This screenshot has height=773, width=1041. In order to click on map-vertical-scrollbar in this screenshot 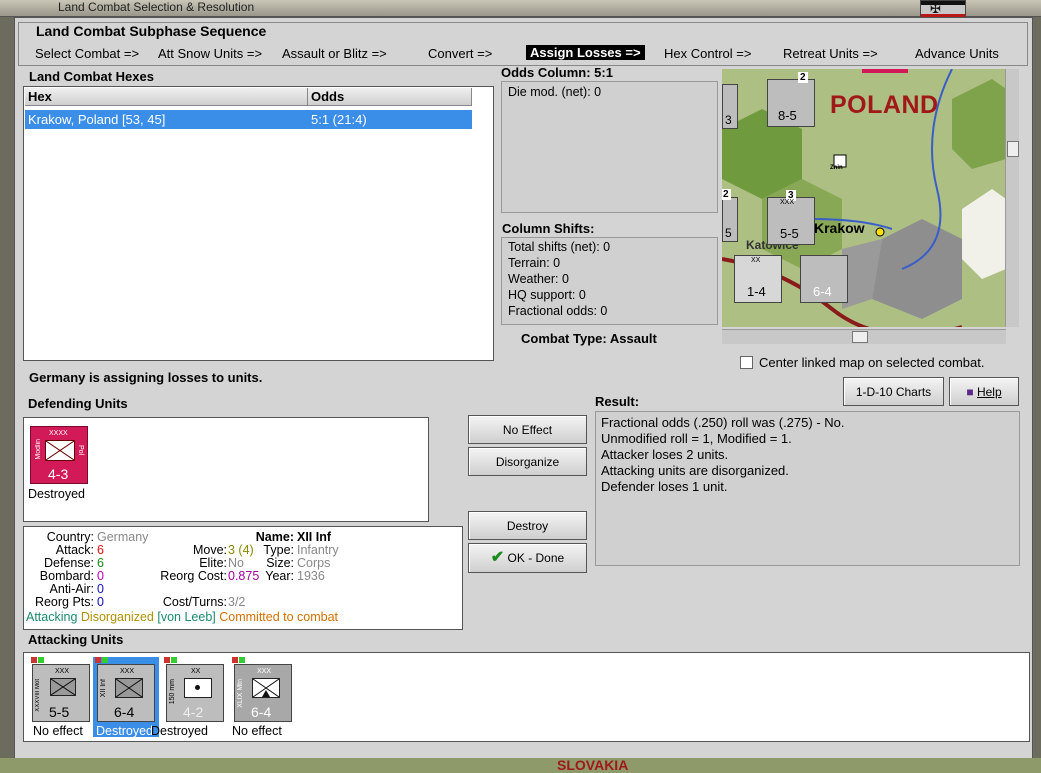, I will do `click(1012, 198)`.